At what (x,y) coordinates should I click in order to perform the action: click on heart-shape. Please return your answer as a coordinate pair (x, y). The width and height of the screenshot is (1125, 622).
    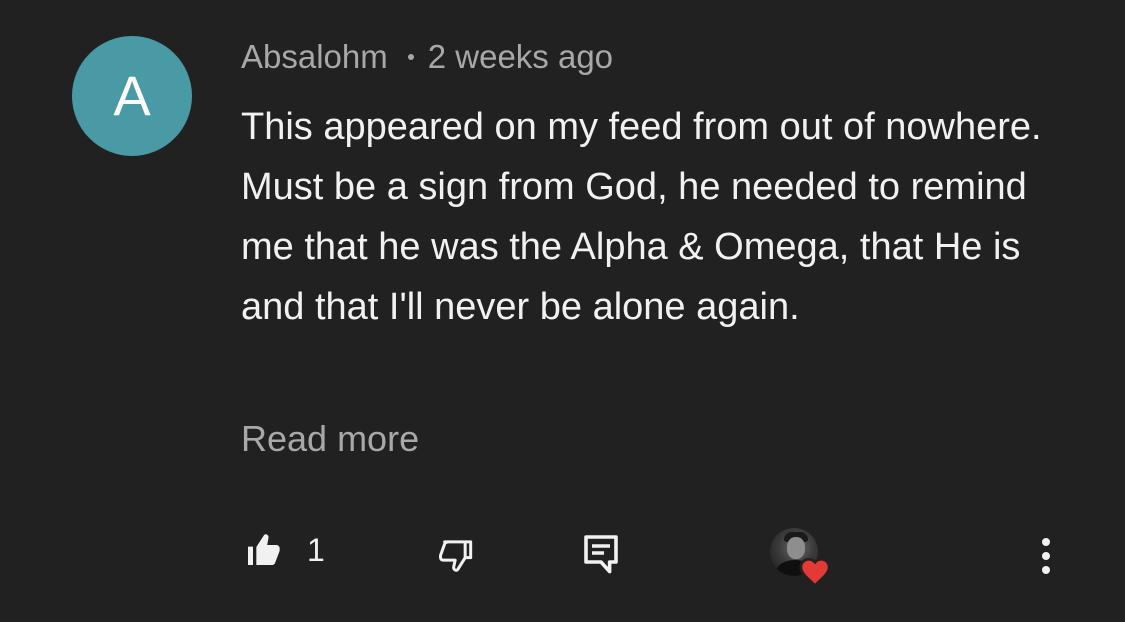
    Looking at the image, I should click on (815, 572).